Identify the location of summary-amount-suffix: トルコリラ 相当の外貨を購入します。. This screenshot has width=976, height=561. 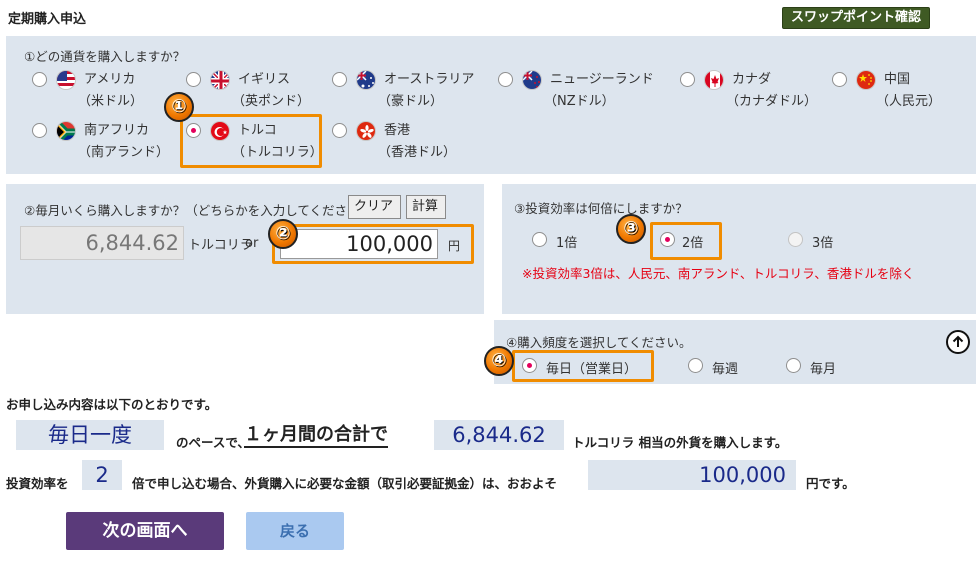
(680, 442).